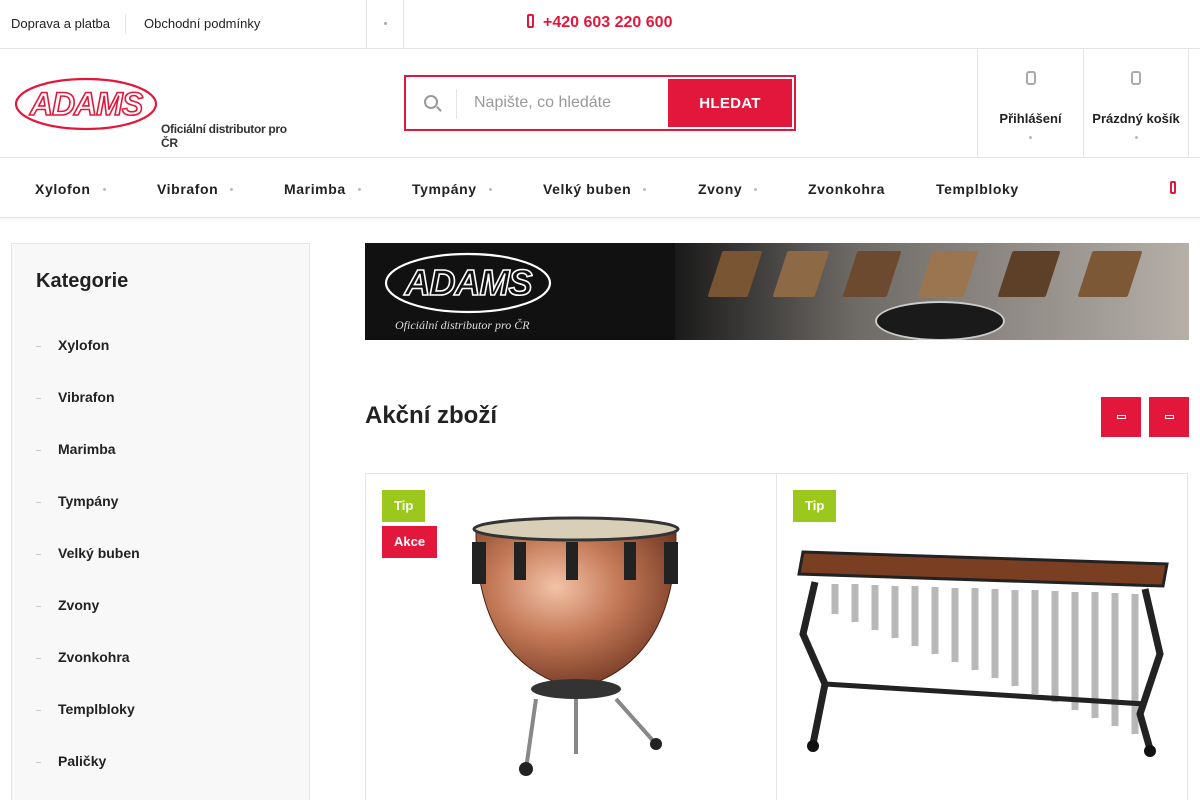  What do you see at coordinates (86, 397) in the screenshot?
I see `sidebar-item-label: Vibrafon` at bounding box center [86, 397].